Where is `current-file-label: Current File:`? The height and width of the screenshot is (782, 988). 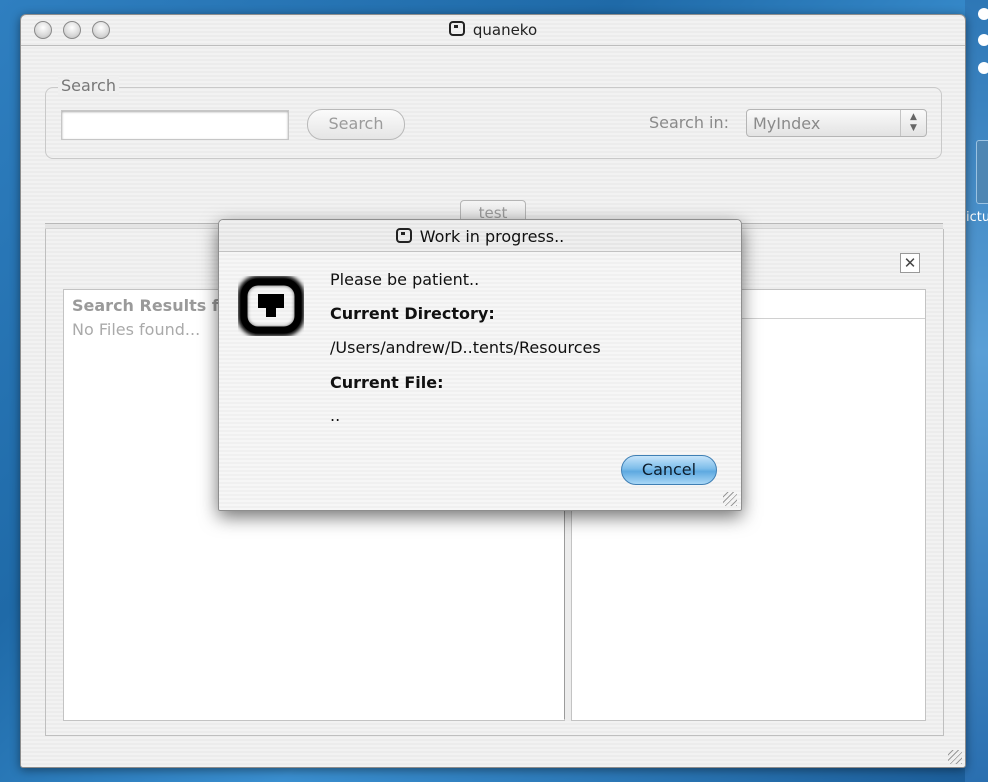 current-file-label: Current File: is located at coordinates (387, 382).